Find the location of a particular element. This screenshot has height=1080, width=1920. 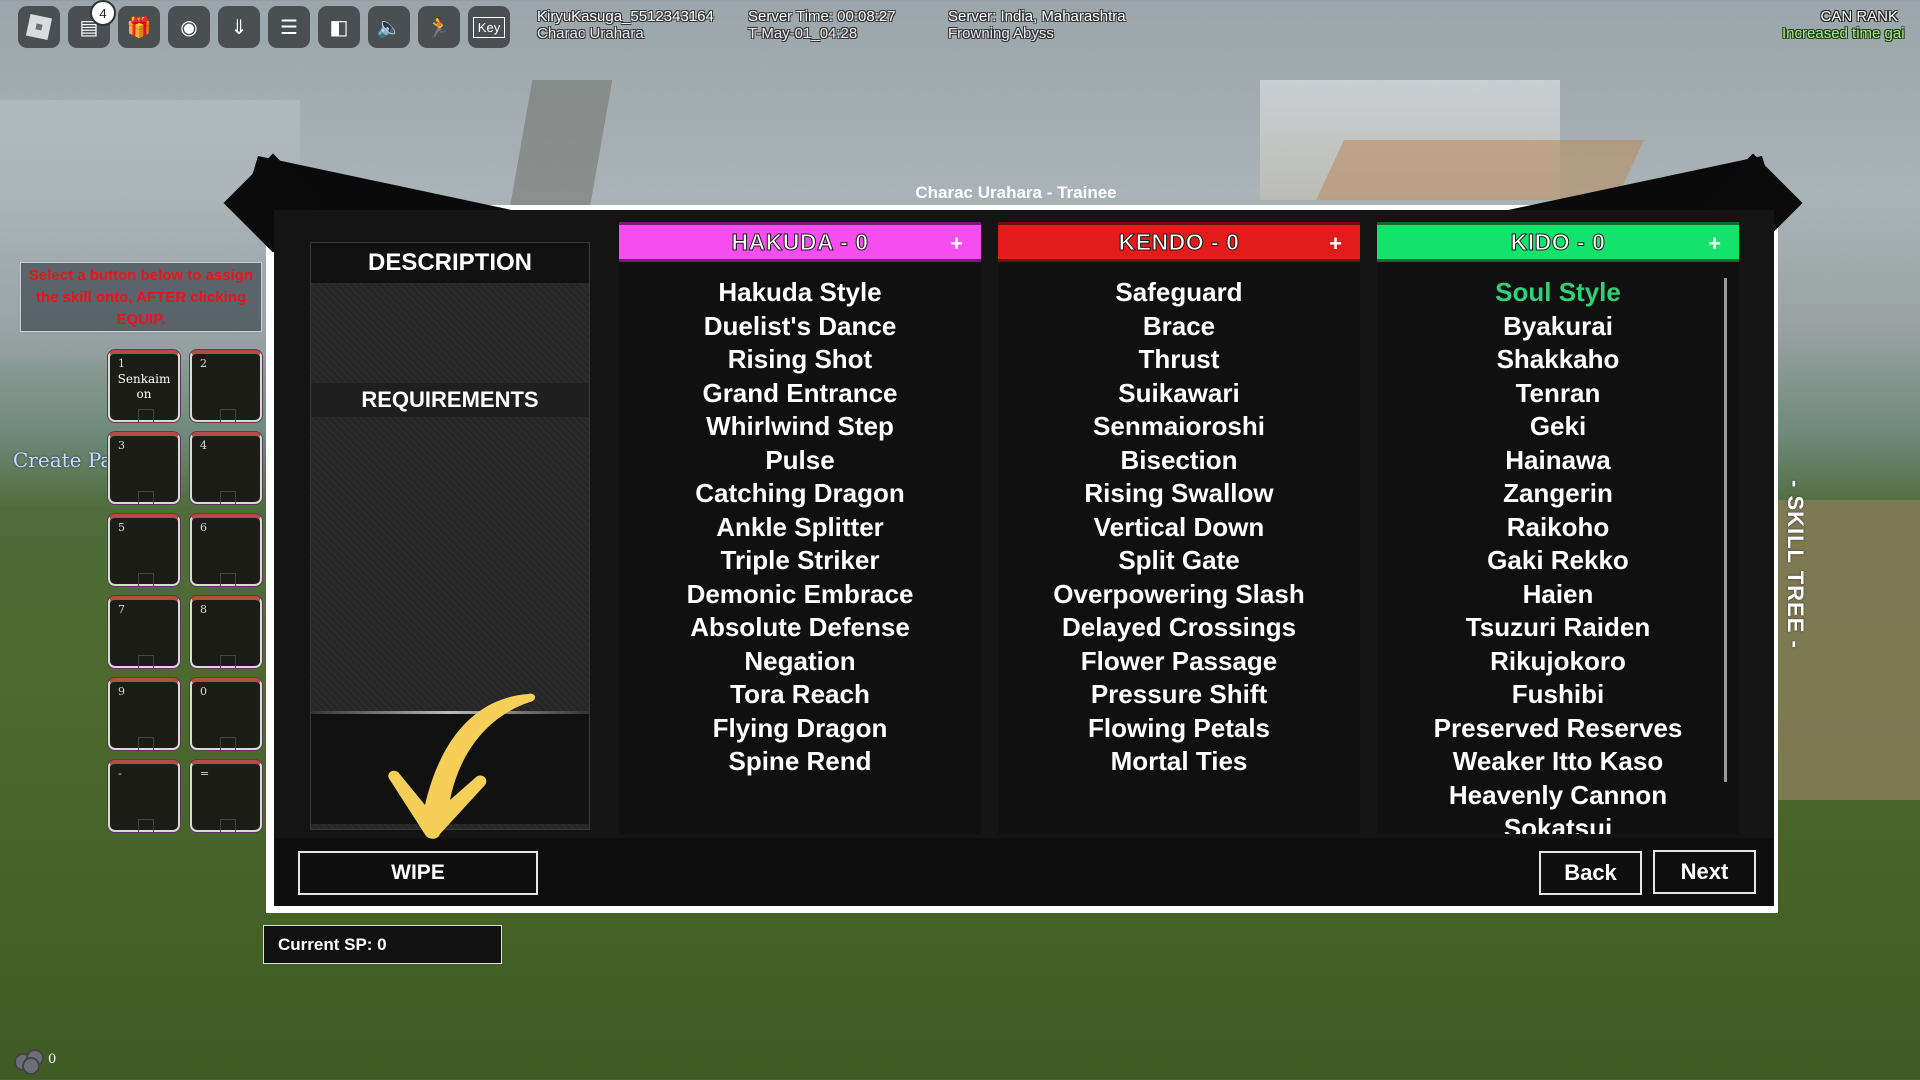

server-icon: ☰ is located at coordinates (289, 27).